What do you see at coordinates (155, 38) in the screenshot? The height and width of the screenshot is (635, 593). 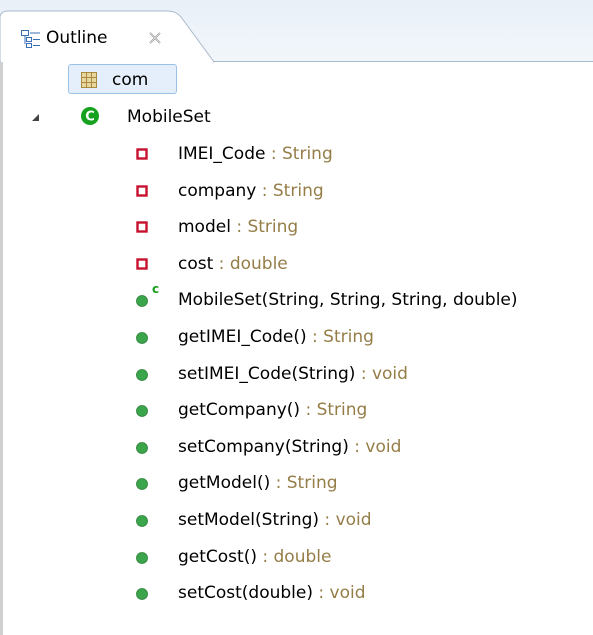 I see `close-icon` at bounding box center [155, 38].